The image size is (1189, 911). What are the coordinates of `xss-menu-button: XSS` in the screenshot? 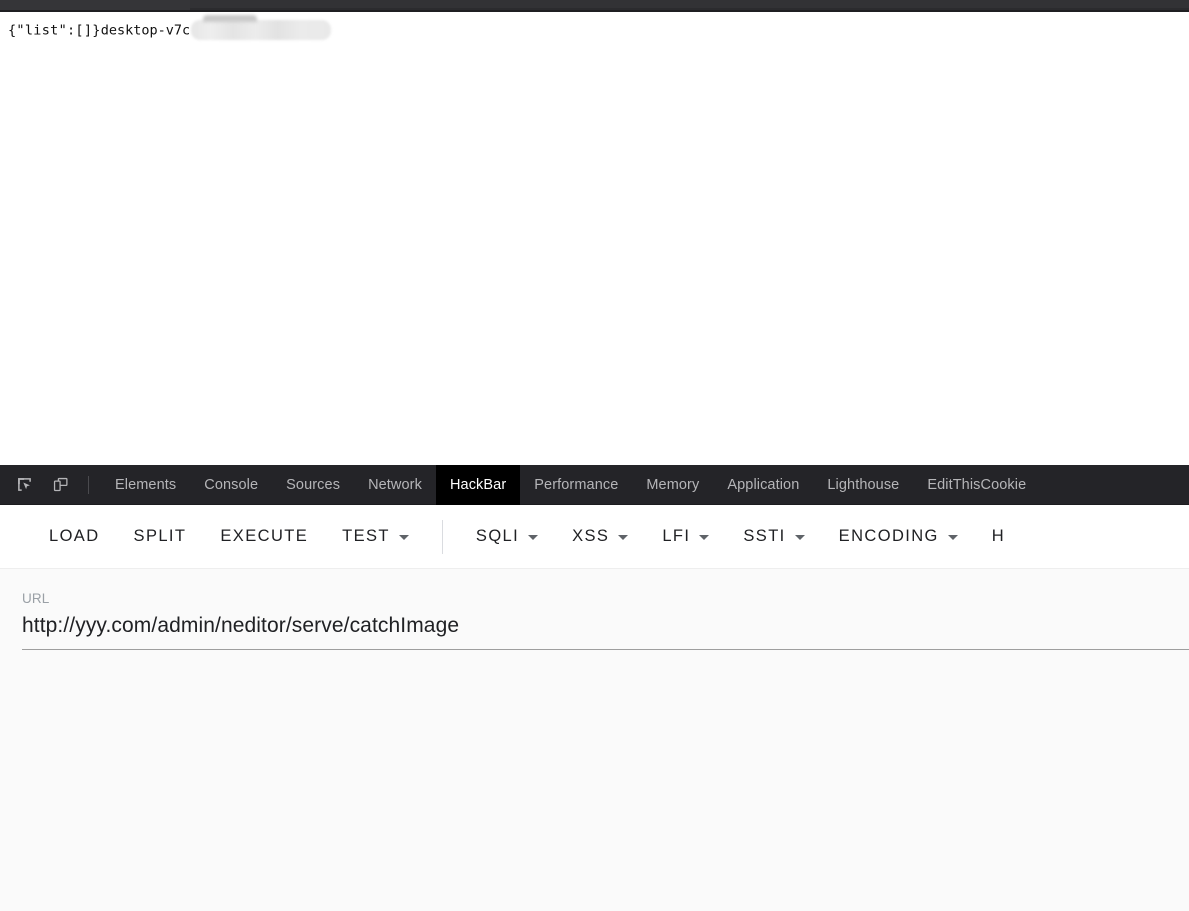 It's located at (600, 536).